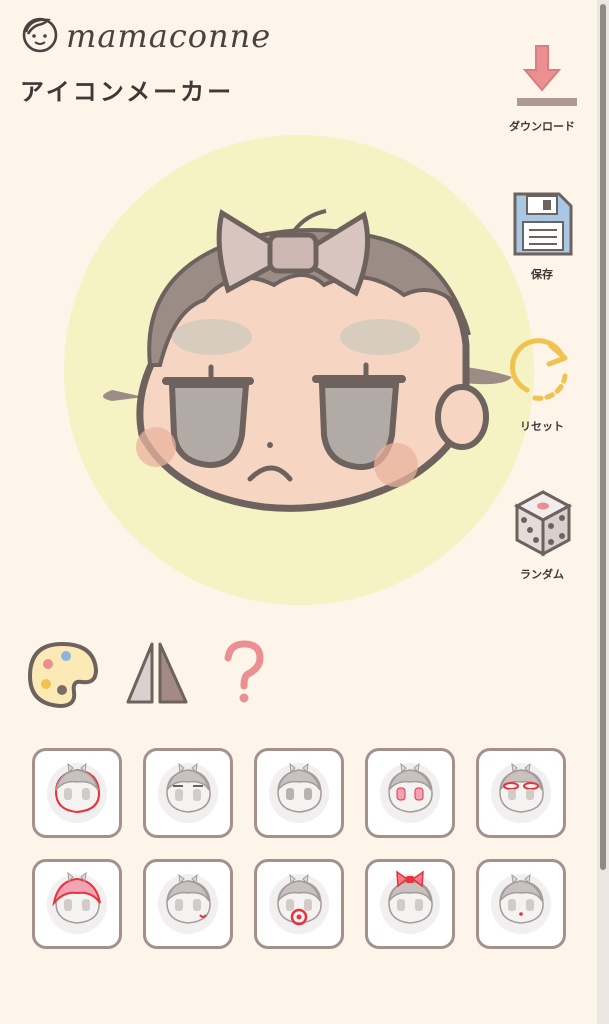 The width and height of the screenshot is (609, 1024). I want to click on eye-left, so click(209, 425).